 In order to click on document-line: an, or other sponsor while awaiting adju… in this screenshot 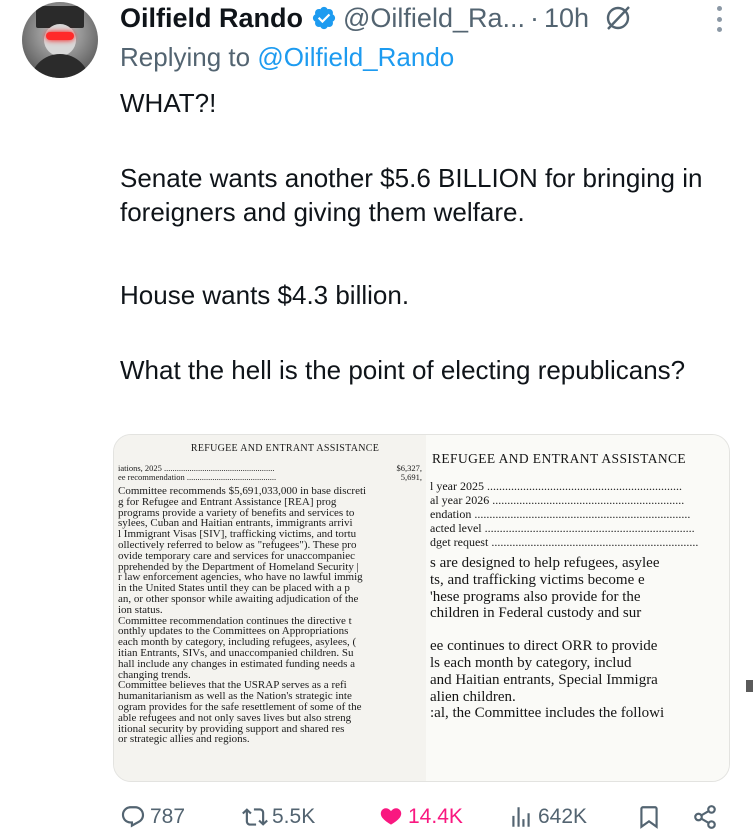, I will do `click(238, 598)`.